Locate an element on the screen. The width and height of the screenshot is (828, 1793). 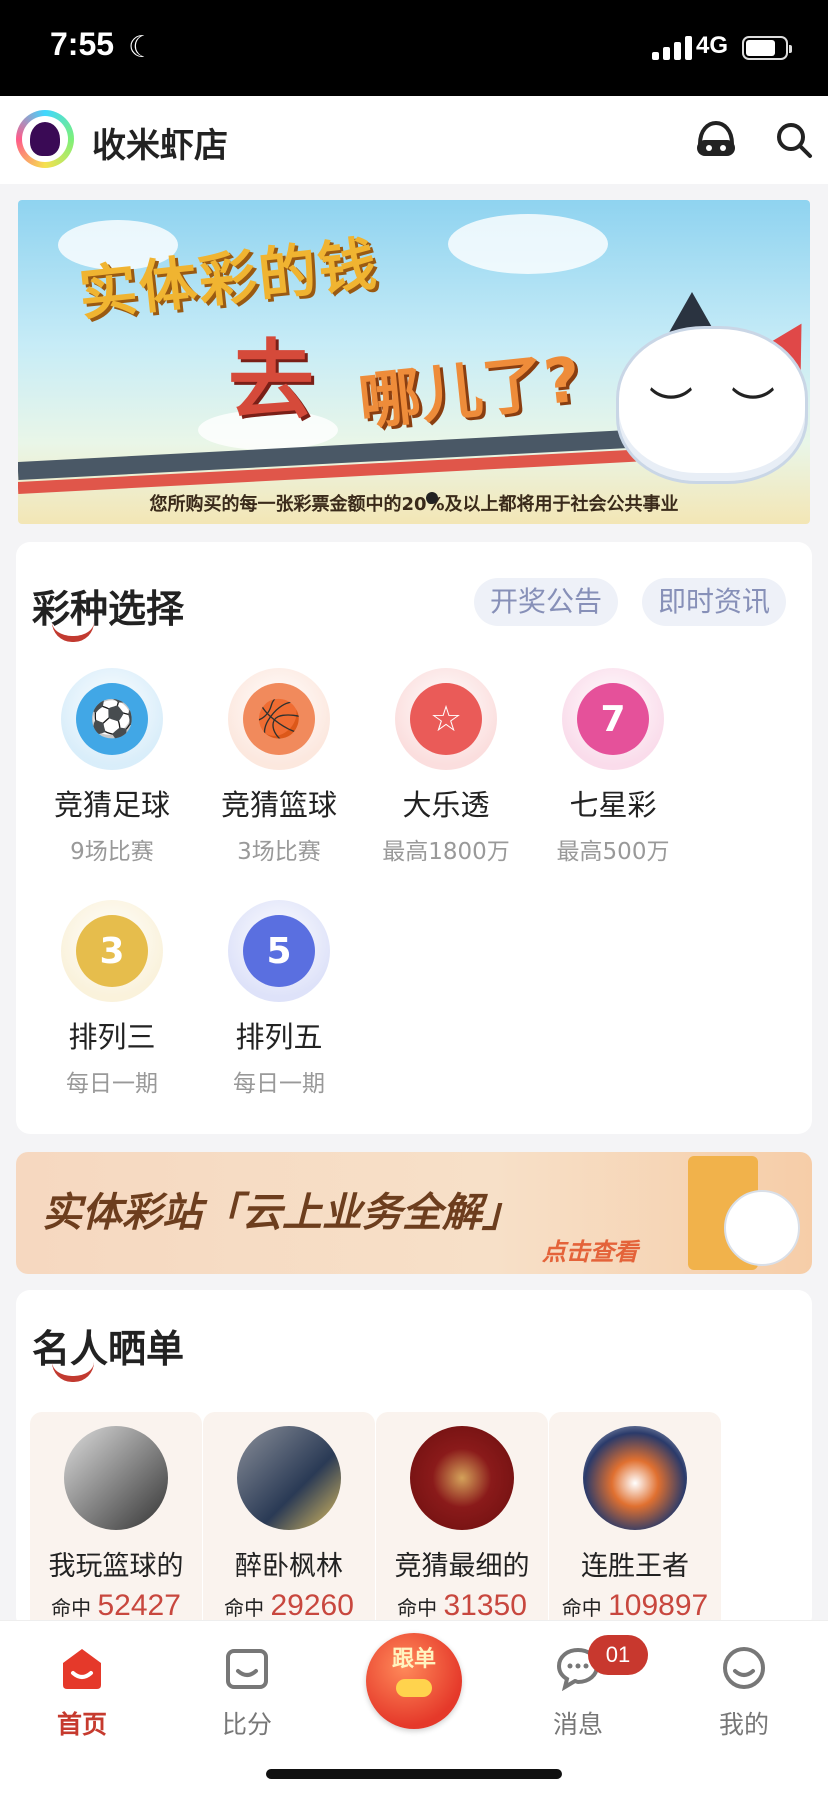
seven-star-icon: 7 is located at coordinates (613, 719).